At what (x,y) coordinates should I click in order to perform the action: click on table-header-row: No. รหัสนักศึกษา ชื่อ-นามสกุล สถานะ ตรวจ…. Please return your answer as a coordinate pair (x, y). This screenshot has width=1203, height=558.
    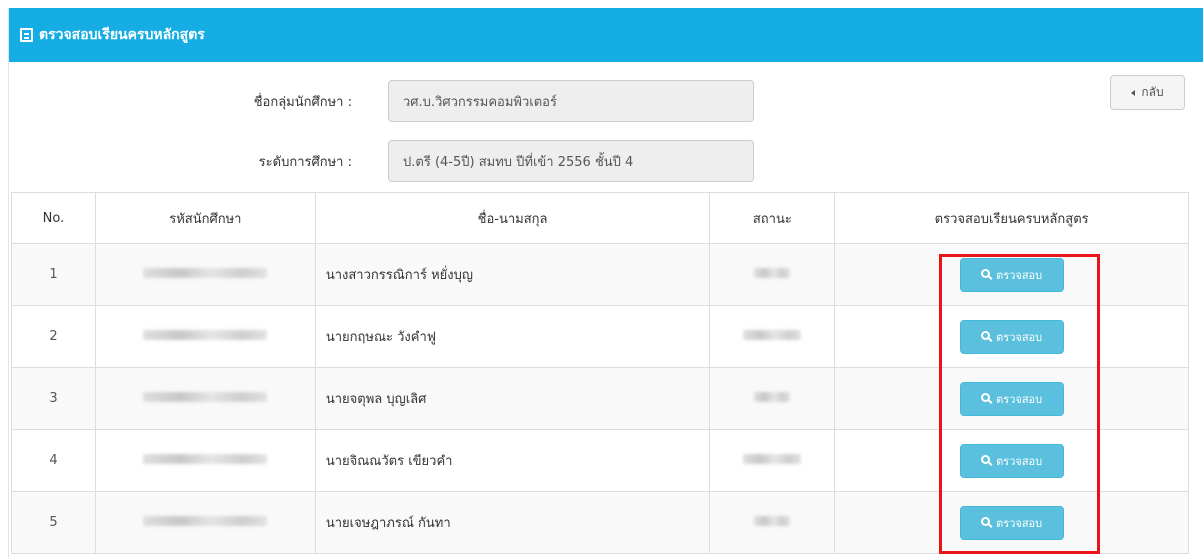
    Looking at the image, I should click on (600, 218).